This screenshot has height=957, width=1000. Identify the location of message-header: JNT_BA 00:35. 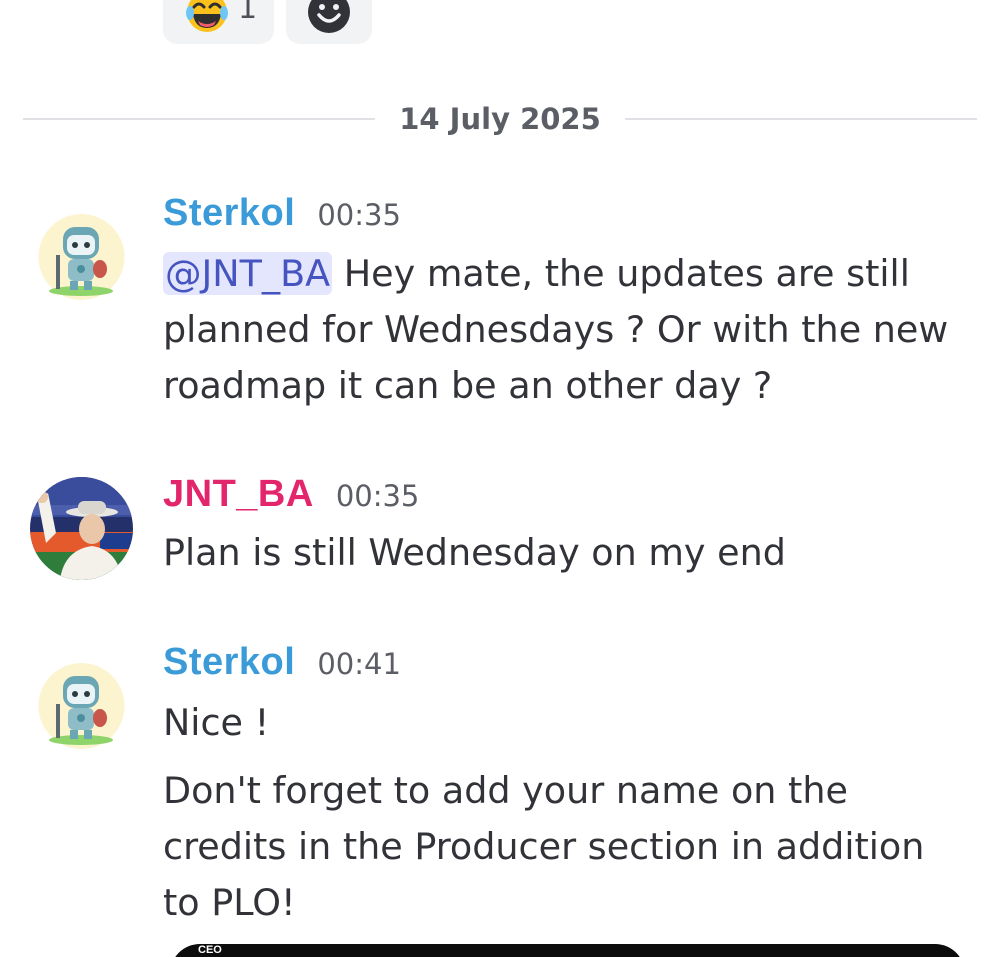
(563, 498).